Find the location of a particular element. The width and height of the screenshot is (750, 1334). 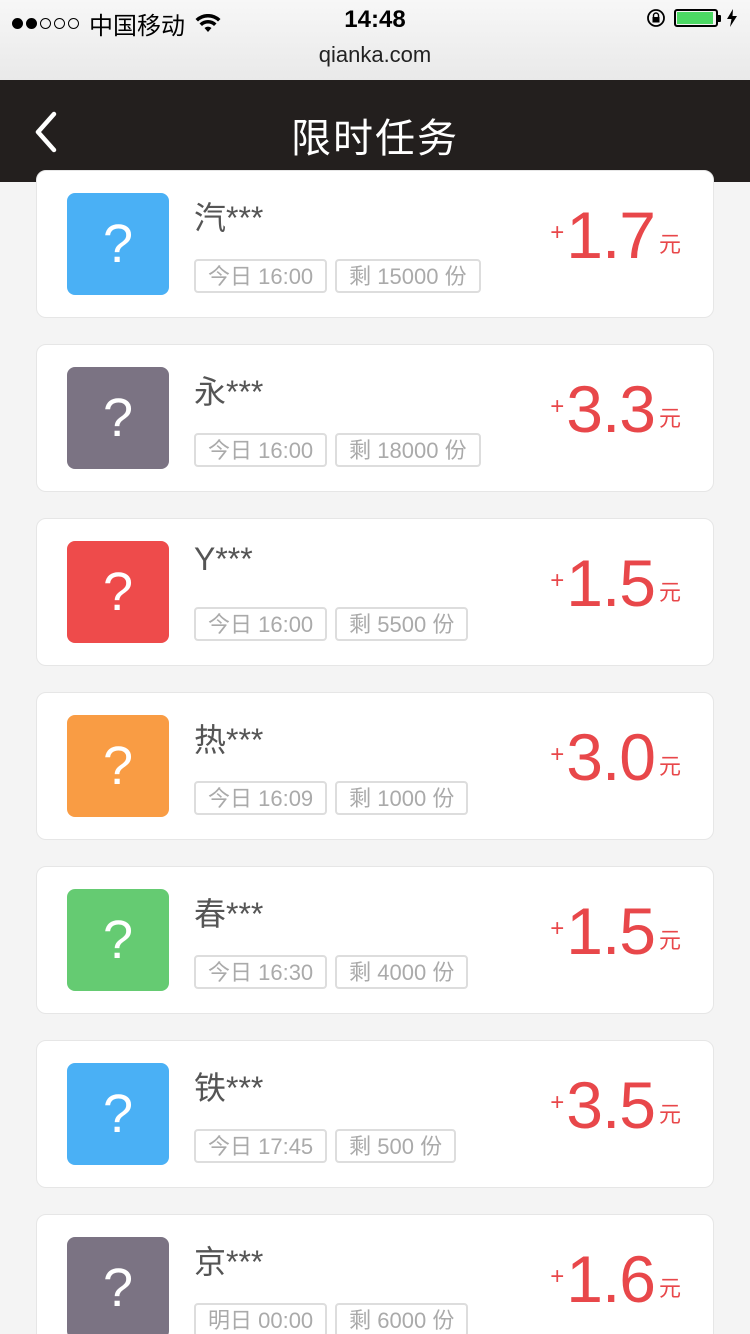

reward-value: 3.5 is located at coordinates (611, 1105).